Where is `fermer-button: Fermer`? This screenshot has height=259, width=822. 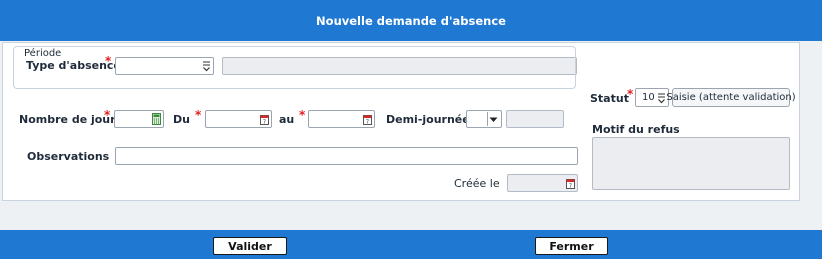
fermer-button: Fermer is located at coordinates (571, 246).